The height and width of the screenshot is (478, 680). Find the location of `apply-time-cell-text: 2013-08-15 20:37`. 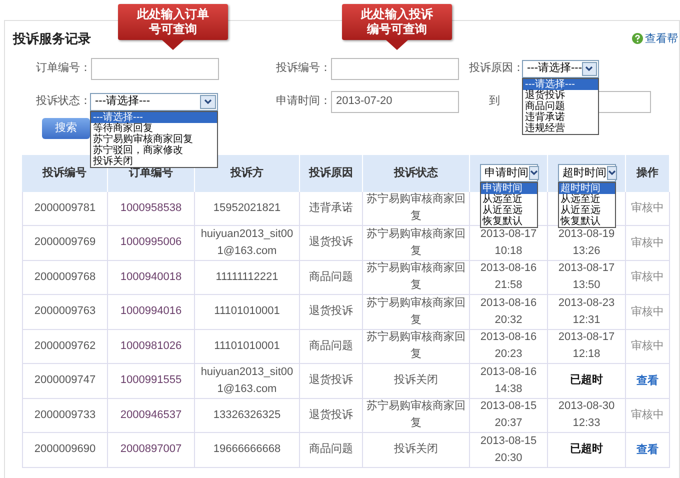

apply-time-cell-text: 2013-08-15 20:37 is located at coordinates (508, 415).